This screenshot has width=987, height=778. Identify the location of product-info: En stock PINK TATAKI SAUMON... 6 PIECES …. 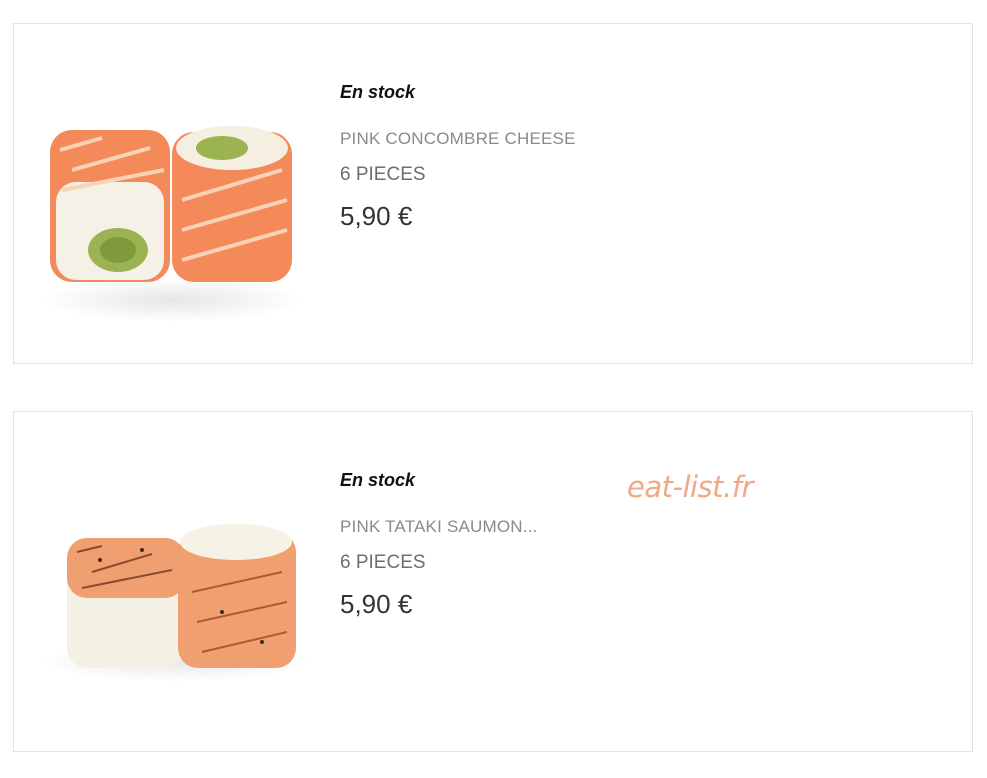
(439, 544).